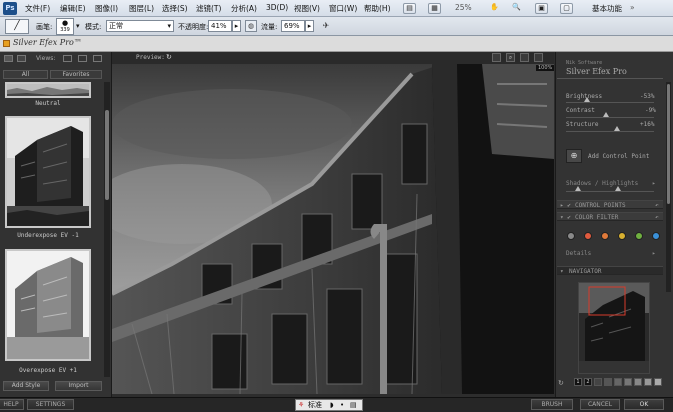 The image size is (673, 412). What do you see at coordinates (585, 271) in the screenshot?
I see `navigator-label: NAVIGATOR` at bounding box center [585, 271].